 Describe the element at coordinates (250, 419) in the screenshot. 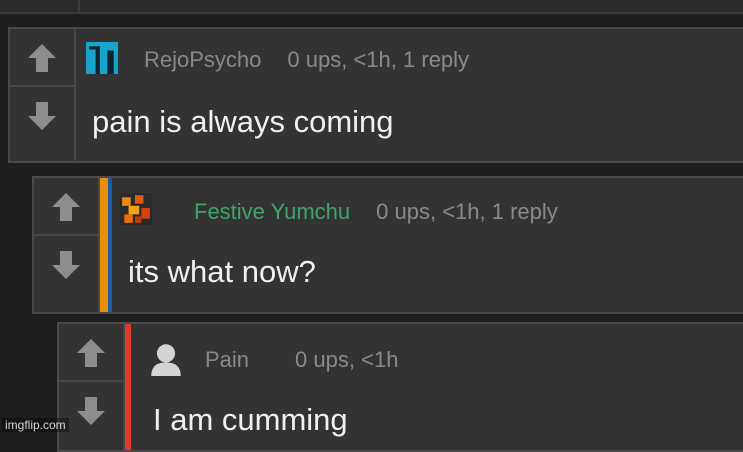

I see `comment-body: I am cumming` at that location.